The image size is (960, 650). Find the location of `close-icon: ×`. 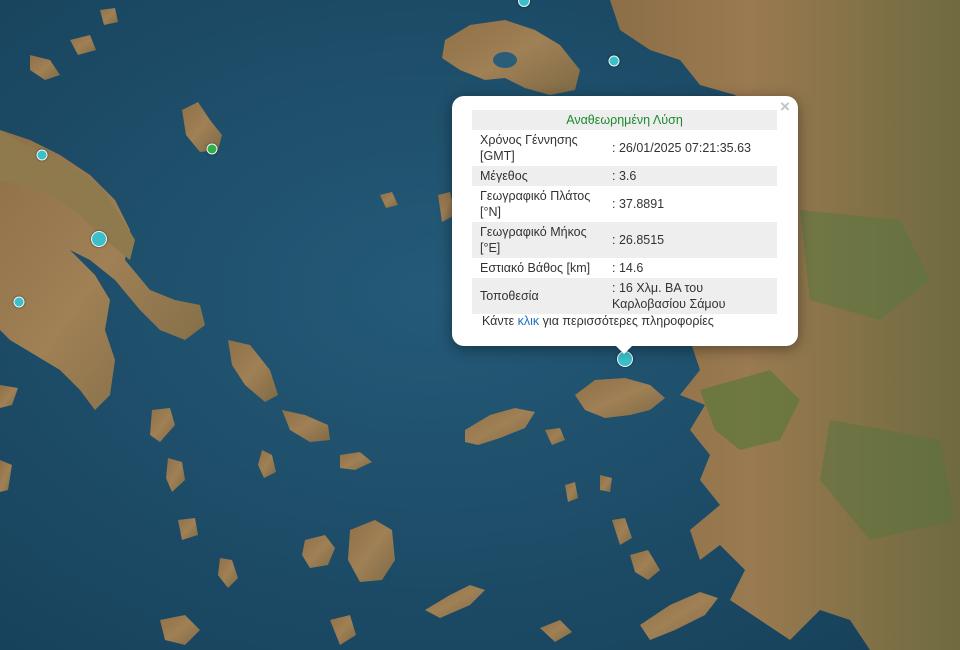

close-icon: × is located at coordinates (785, 106).